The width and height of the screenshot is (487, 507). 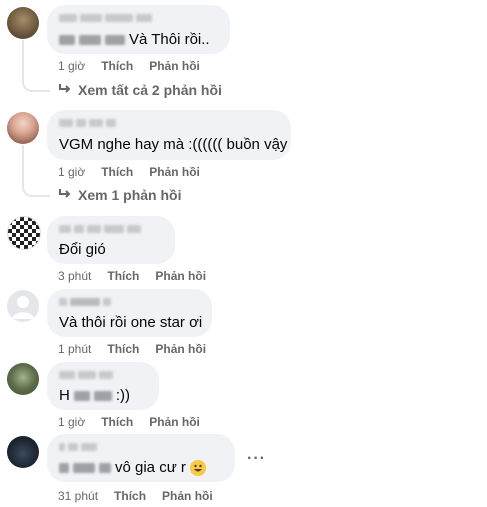 I want to click on comment-bubble: Và thôi rồi one star ơi, so click(x=129, y=313).